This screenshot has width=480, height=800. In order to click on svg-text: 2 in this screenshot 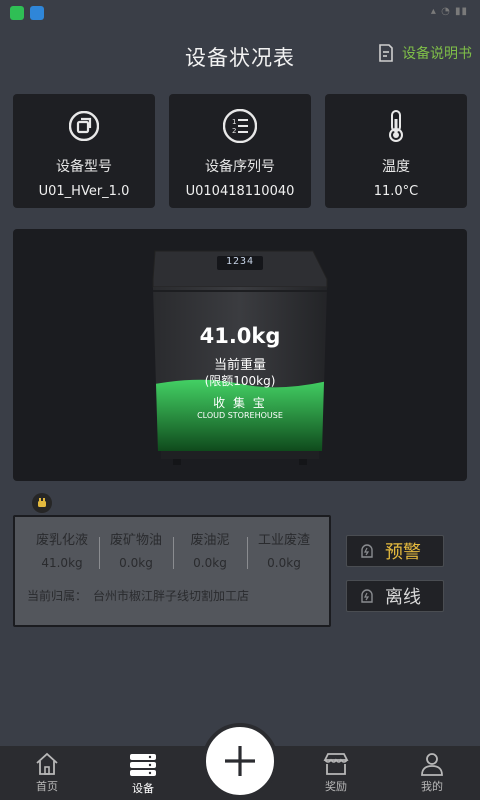, I will do `click(234, 131)`.